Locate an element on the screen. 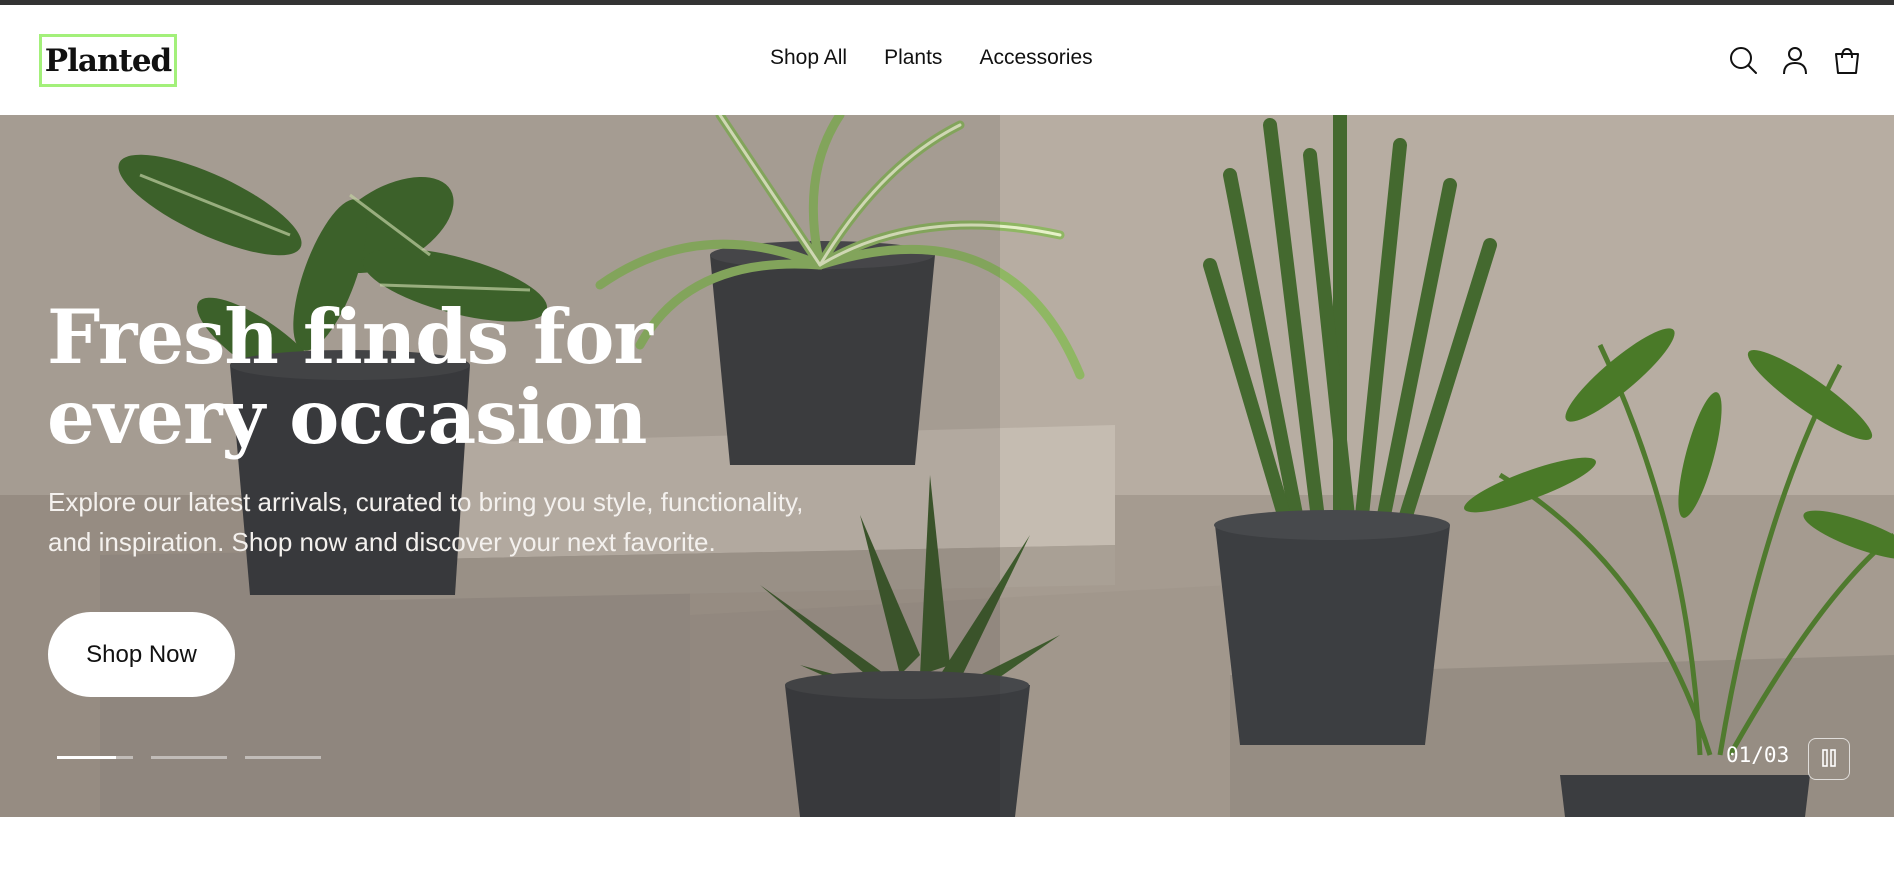 This screenshot has width=1894, height=877. header-icons is located at coordinates (1795, 60).